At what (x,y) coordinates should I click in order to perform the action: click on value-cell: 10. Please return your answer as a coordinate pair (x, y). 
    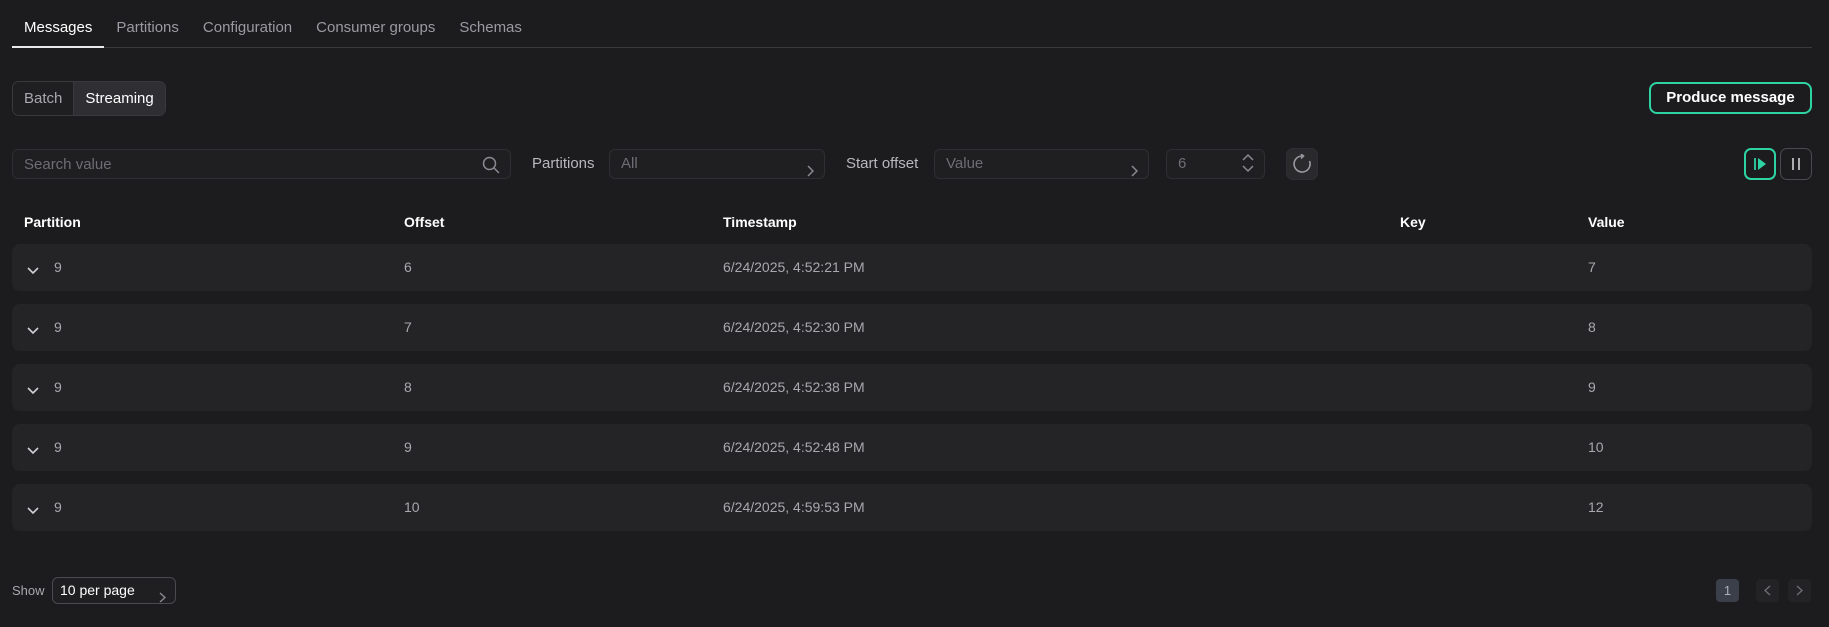
    Looking at the image, I should click on (1596, 447).